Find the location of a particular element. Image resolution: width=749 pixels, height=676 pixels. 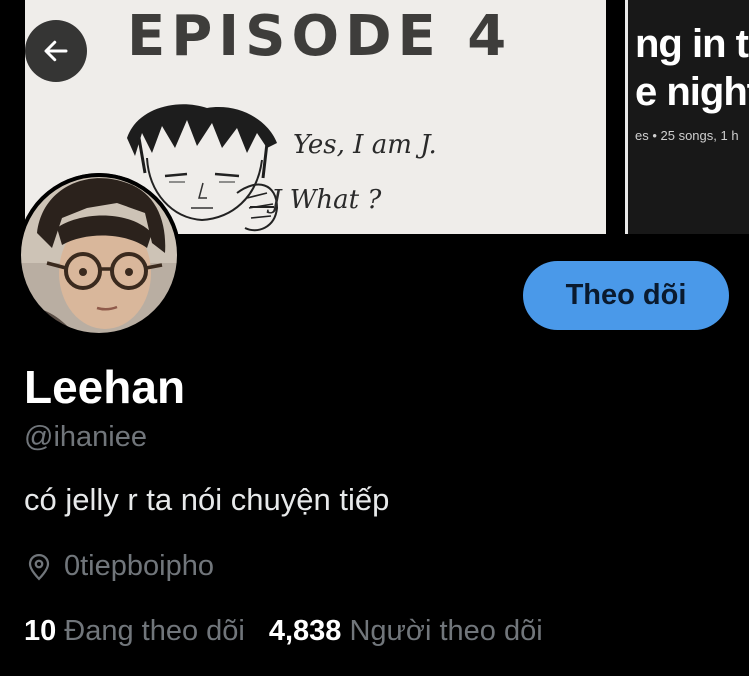

location-pin-icon is located at coordinates (39, 566).